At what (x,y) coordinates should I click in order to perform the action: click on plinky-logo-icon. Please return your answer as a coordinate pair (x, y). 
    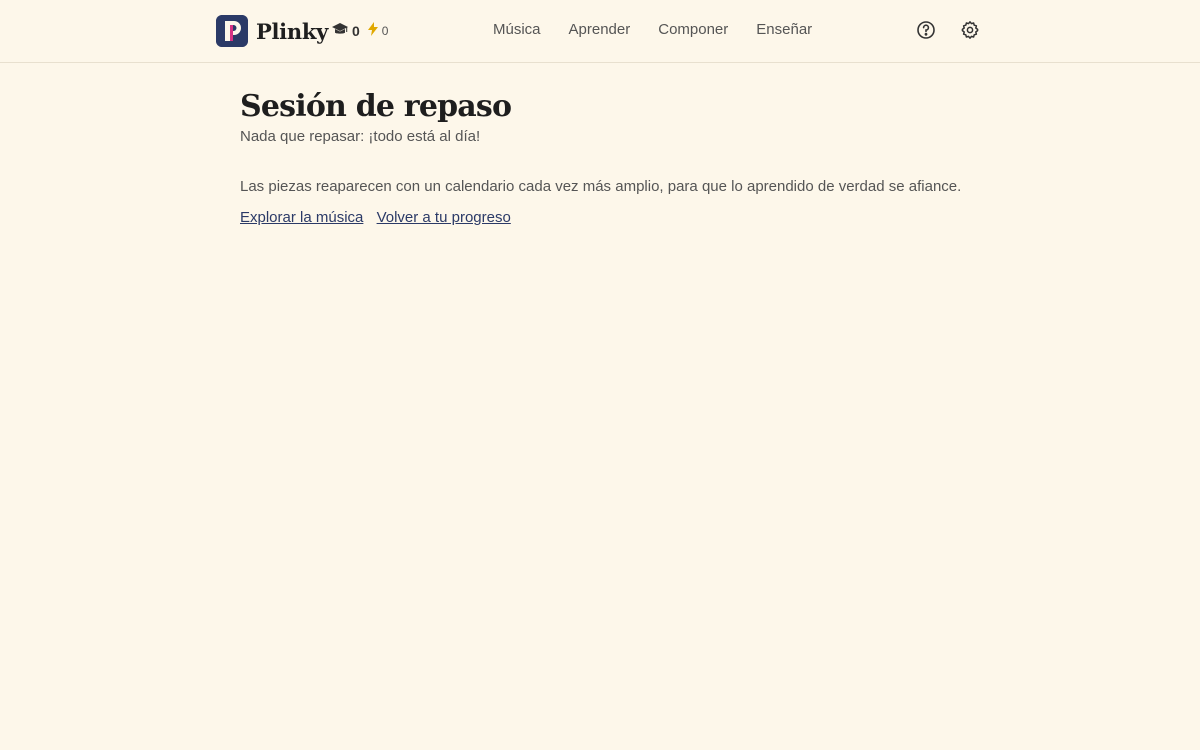
    Looking at the image, I should click on (232, 31).